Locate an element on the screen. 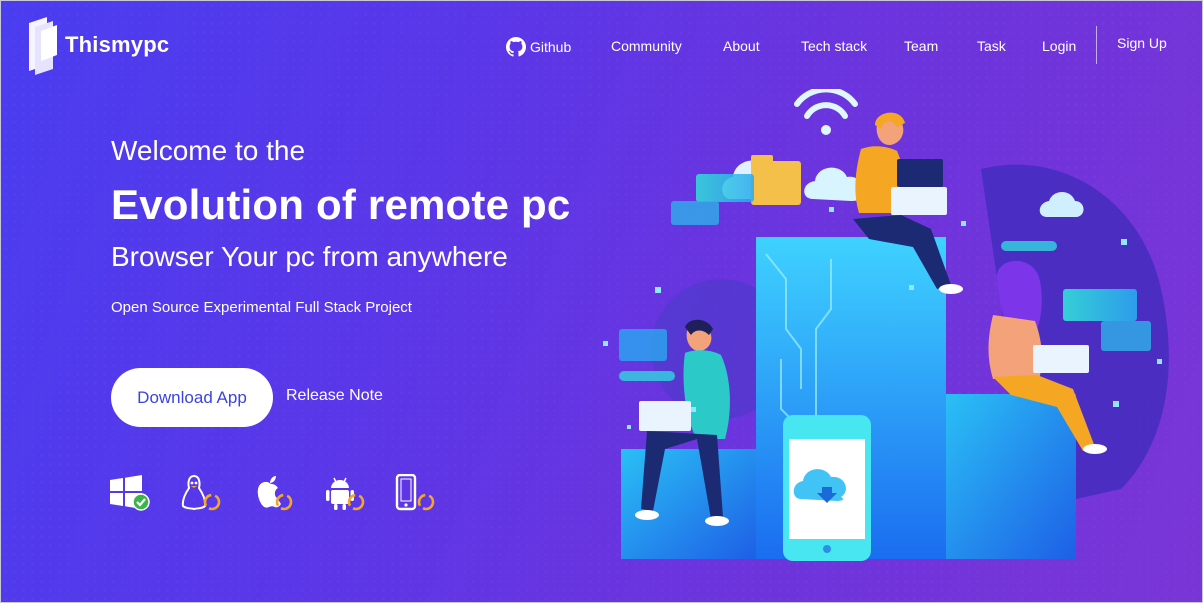 This screenshot has width=1203, height=603. platform-mobile is located at coordinates (417, 494).